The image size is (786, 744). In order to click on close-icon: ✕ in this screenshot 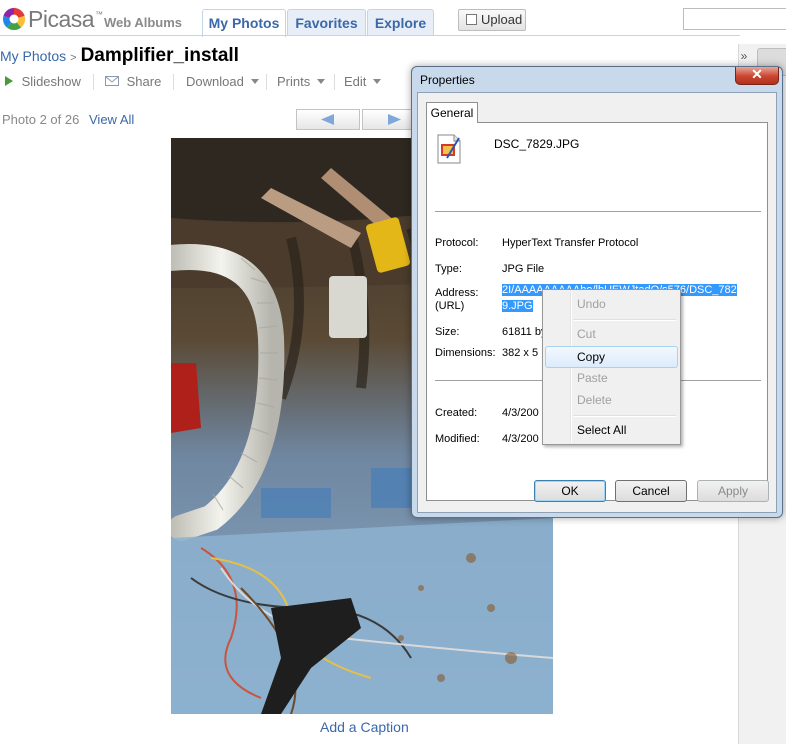, I will do `click(757, 74)`.